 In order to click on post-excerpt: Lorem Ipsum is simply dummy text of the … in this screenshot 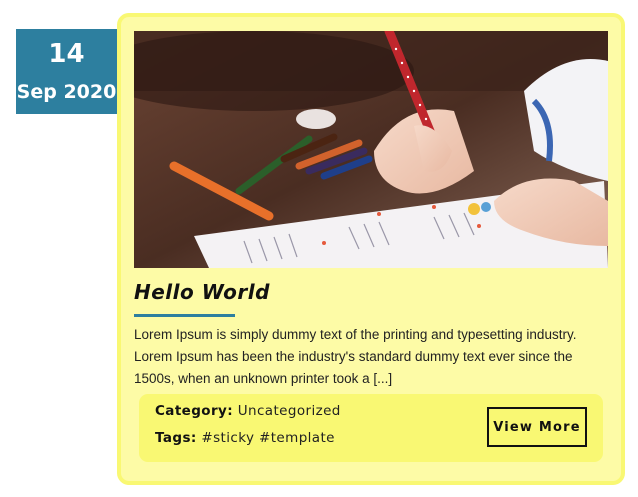, I will do `click(355, 356)`.